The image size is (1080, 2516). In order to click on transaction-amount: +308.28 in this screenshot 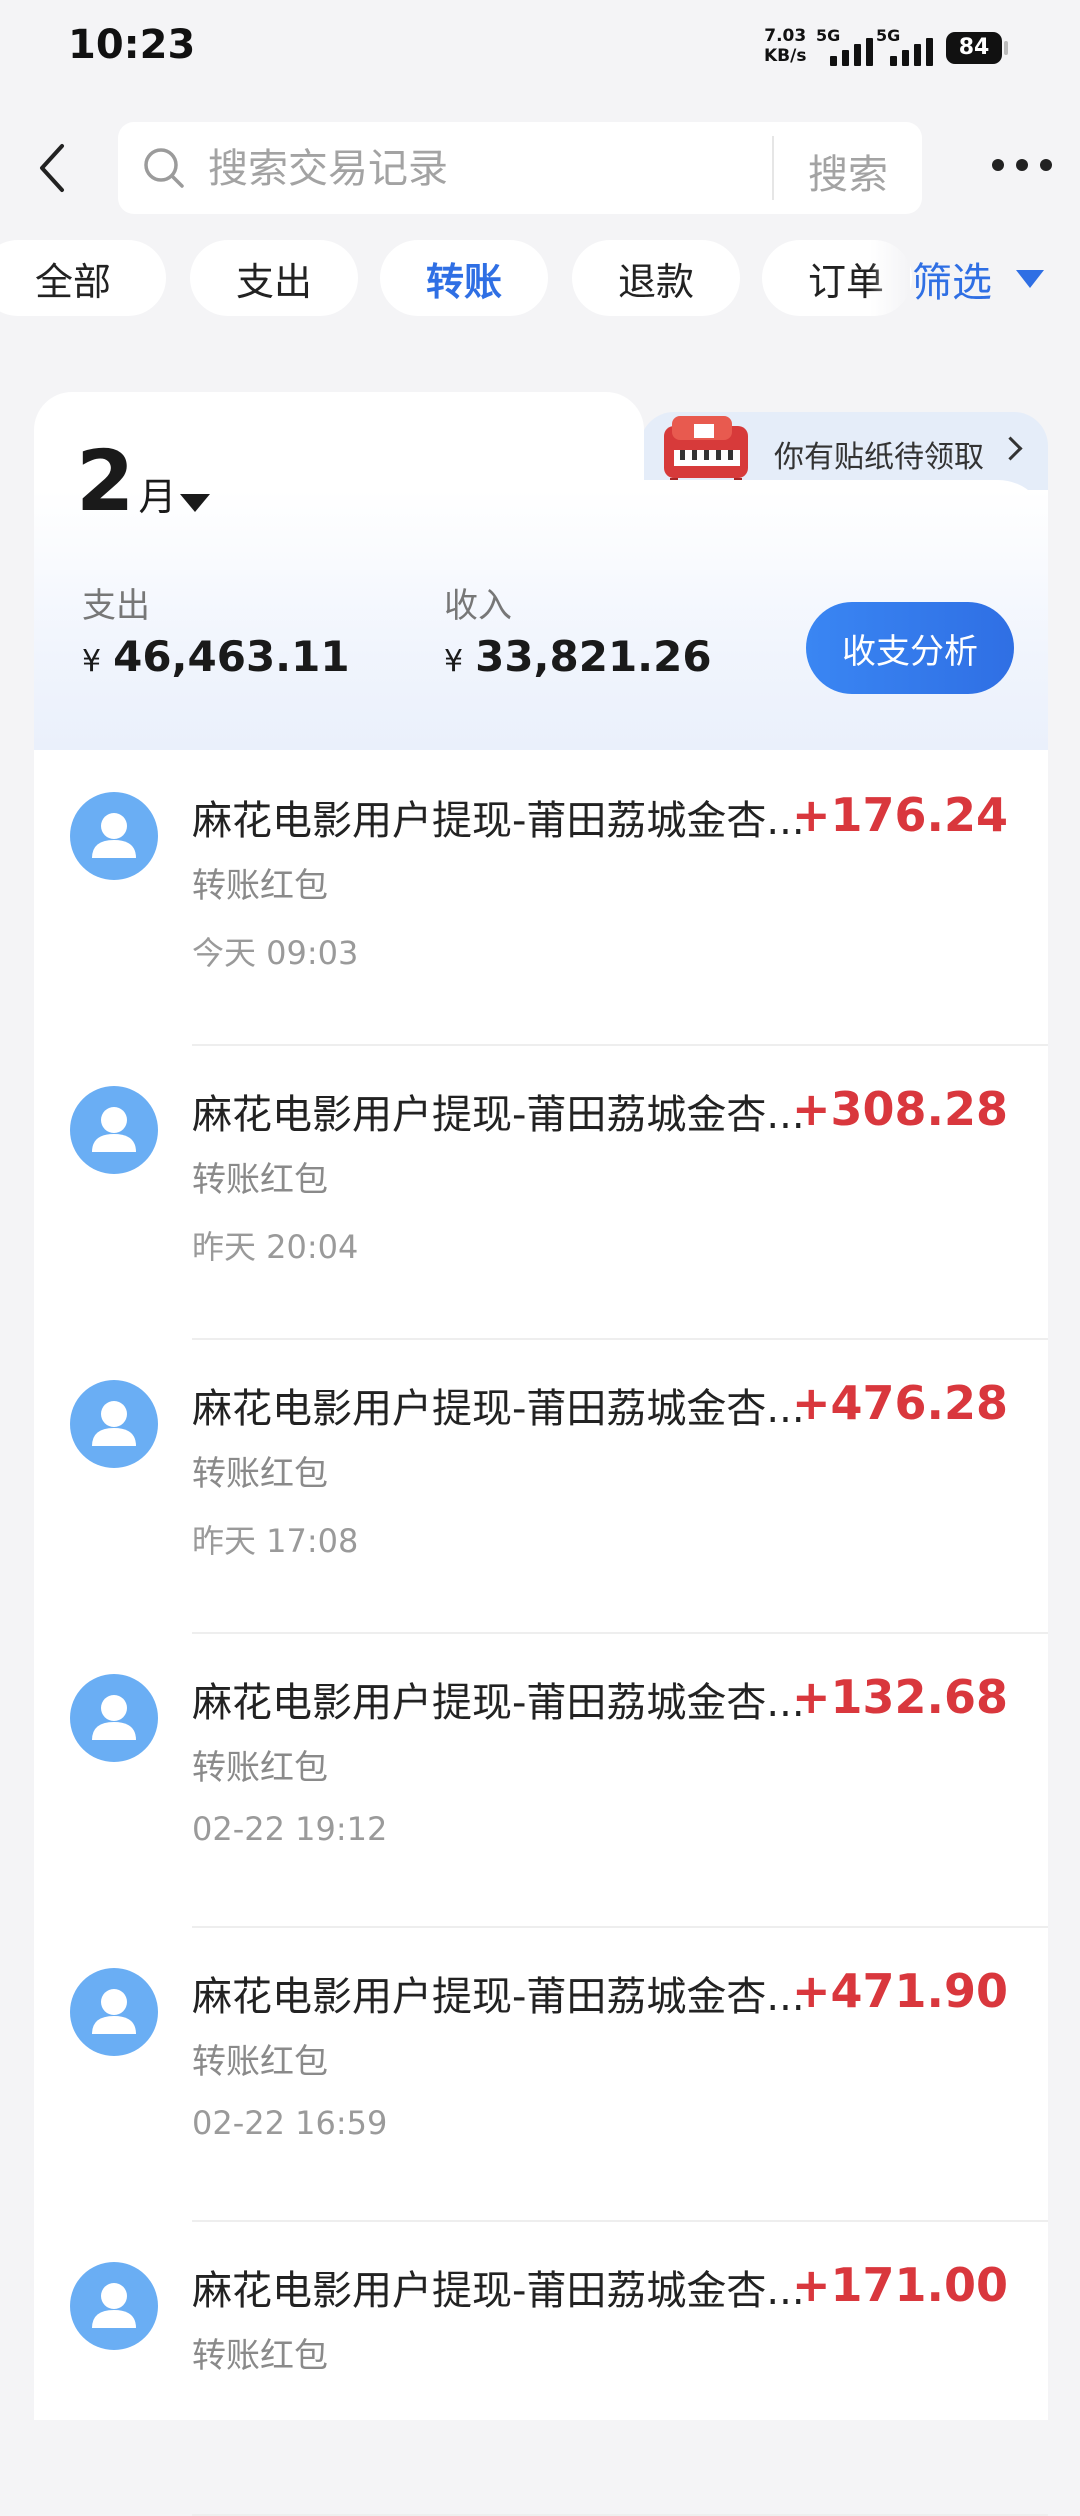, I will do `click(899, 1109)`.